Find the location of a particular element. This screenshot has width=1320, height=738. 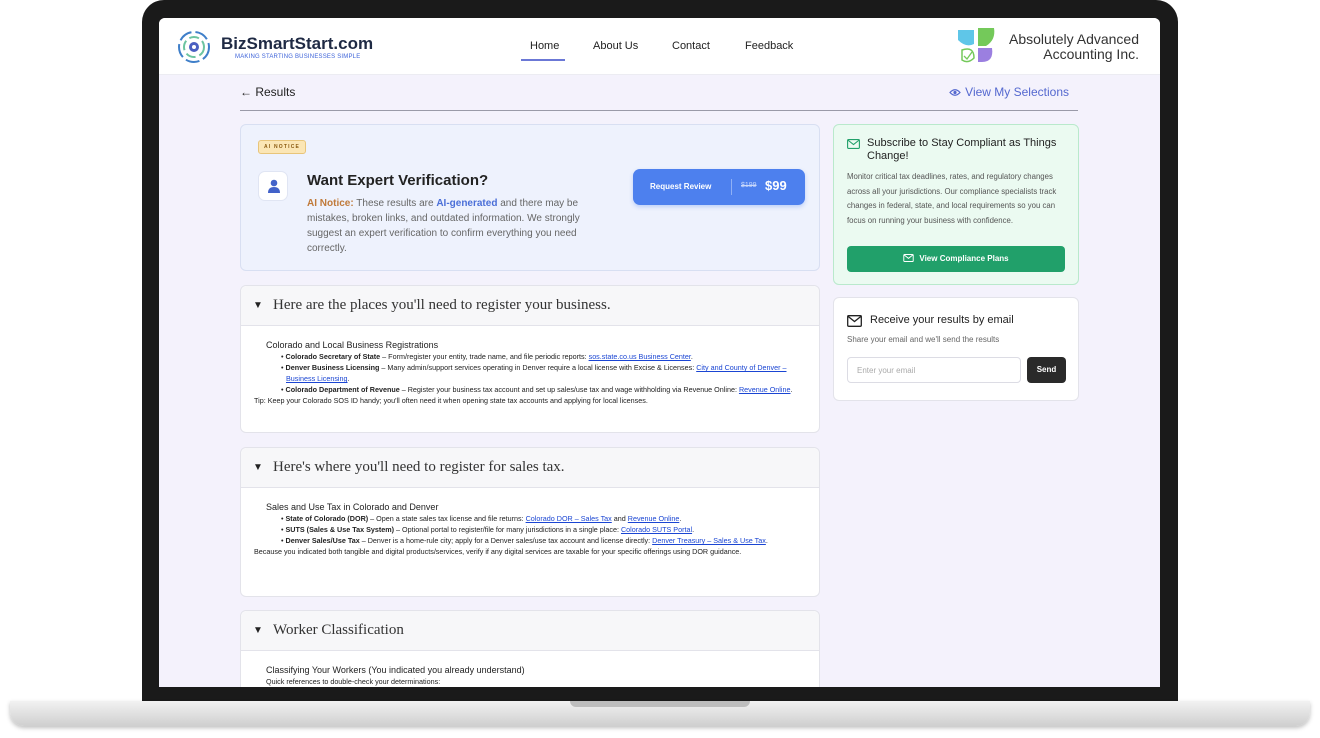

bullet-name: State of Colorado (DOR) is located at coordinates (327, 518).